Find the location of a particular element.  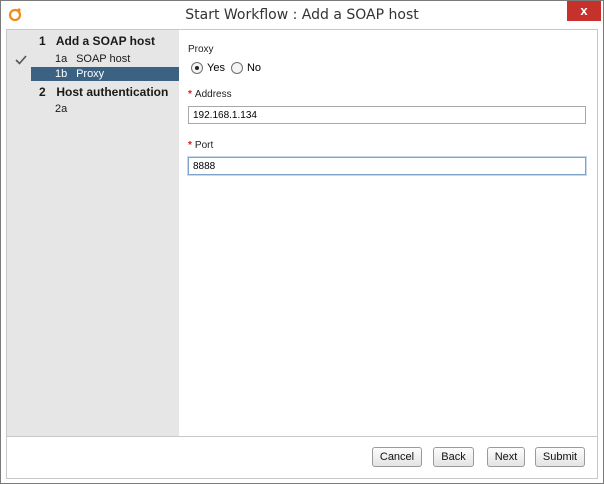

port-input is located at coordinates (387, 166).